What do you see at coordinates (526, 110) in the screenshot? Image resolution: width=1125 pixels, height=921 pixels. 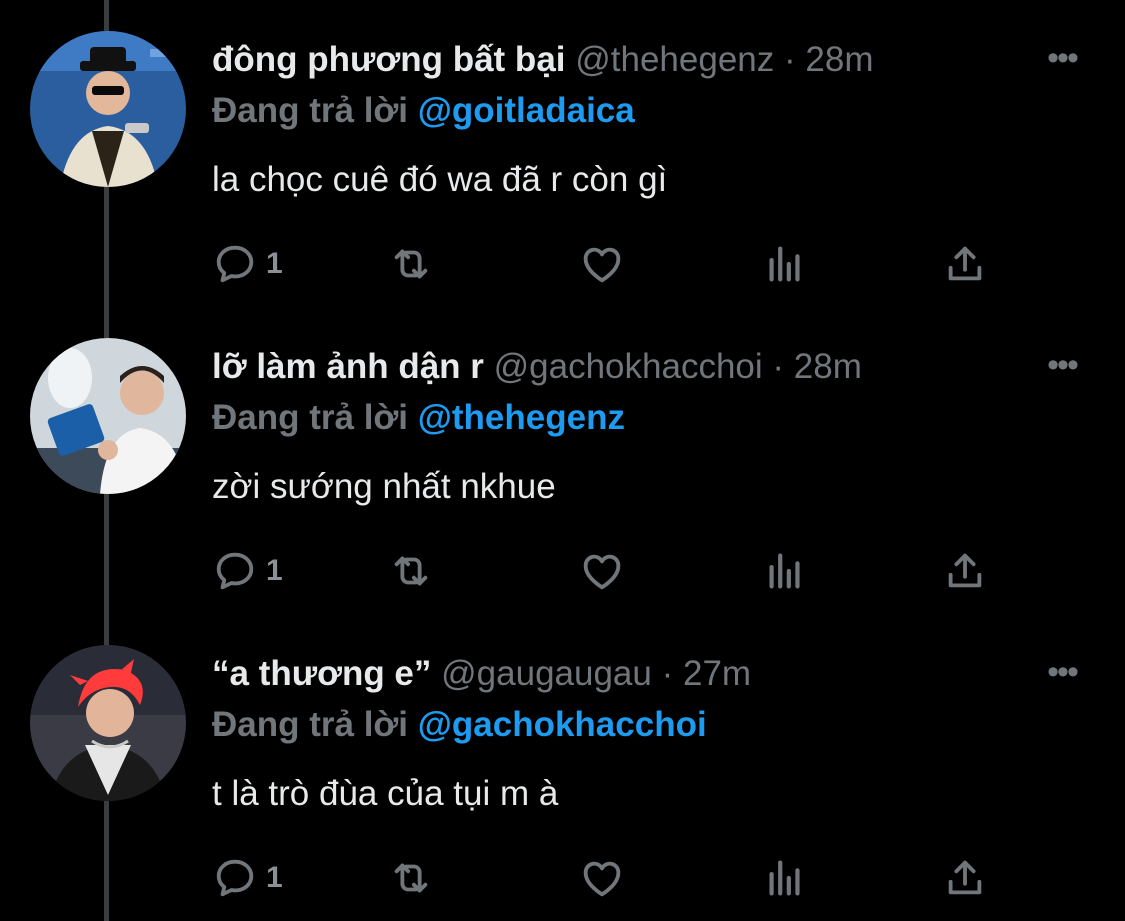 I see `mention-link: @goitladaica` at bounding box center [526, 110].